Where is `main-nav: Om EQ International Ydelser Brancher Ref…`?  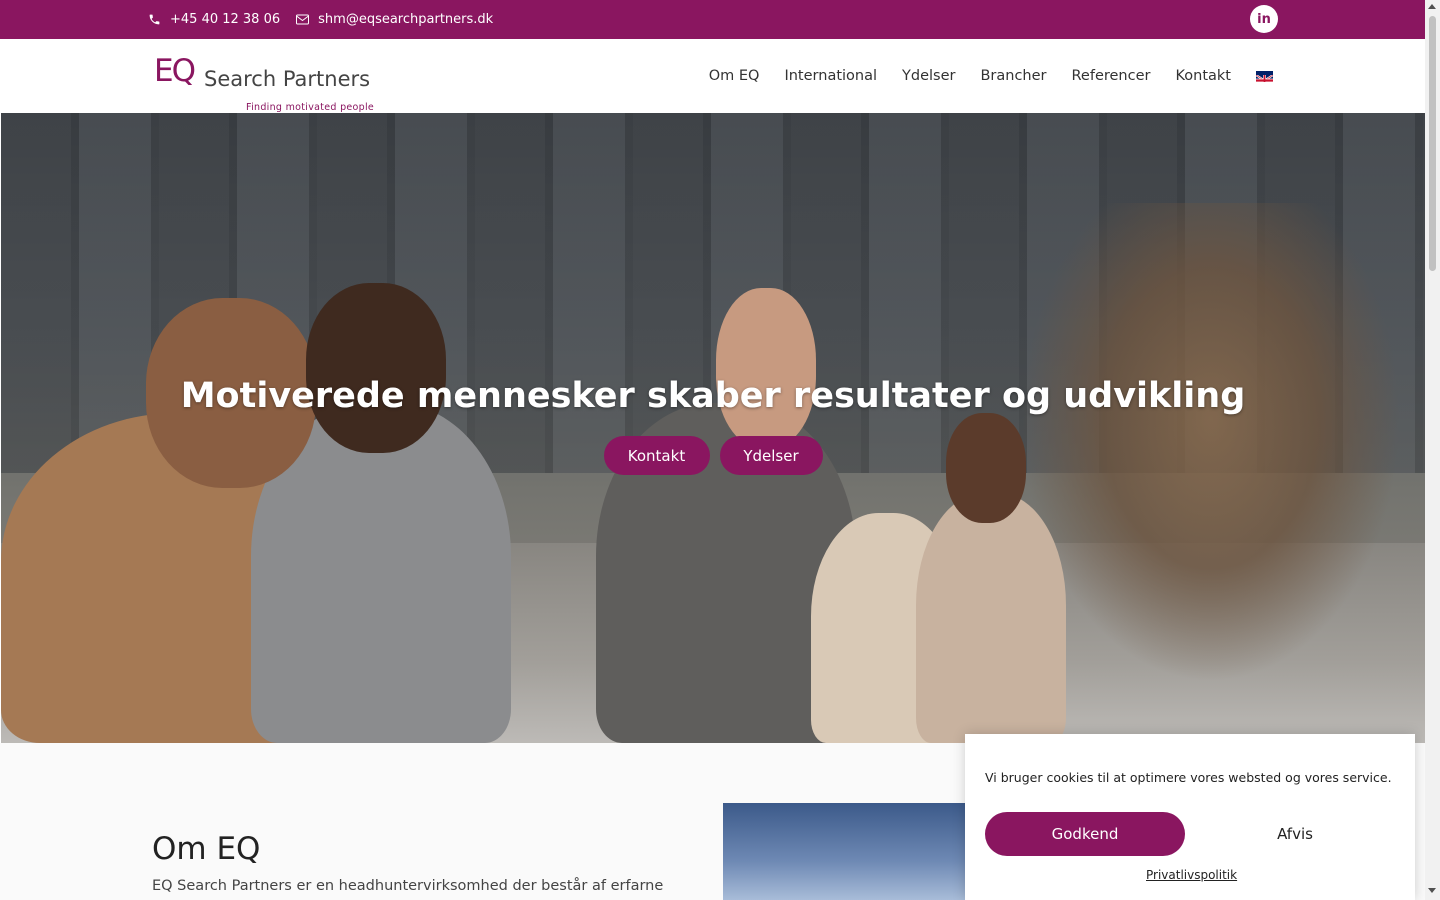 main-nav: Om EQ International Ydelser Brancher Ref… is located at coordinates (978, 76).